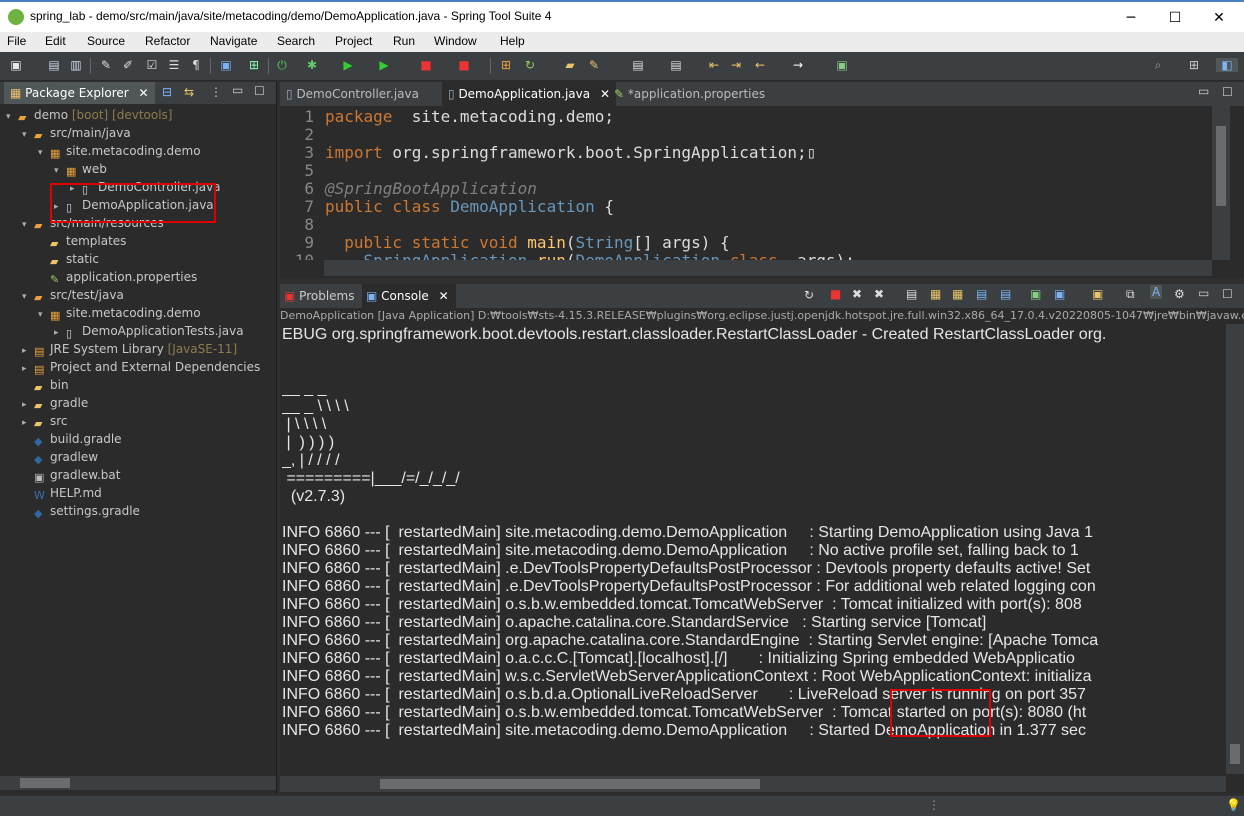  Describe the element at coordinates (957, 294) in the screenshot. I see `word-wrap-icon: ▦` at that location.